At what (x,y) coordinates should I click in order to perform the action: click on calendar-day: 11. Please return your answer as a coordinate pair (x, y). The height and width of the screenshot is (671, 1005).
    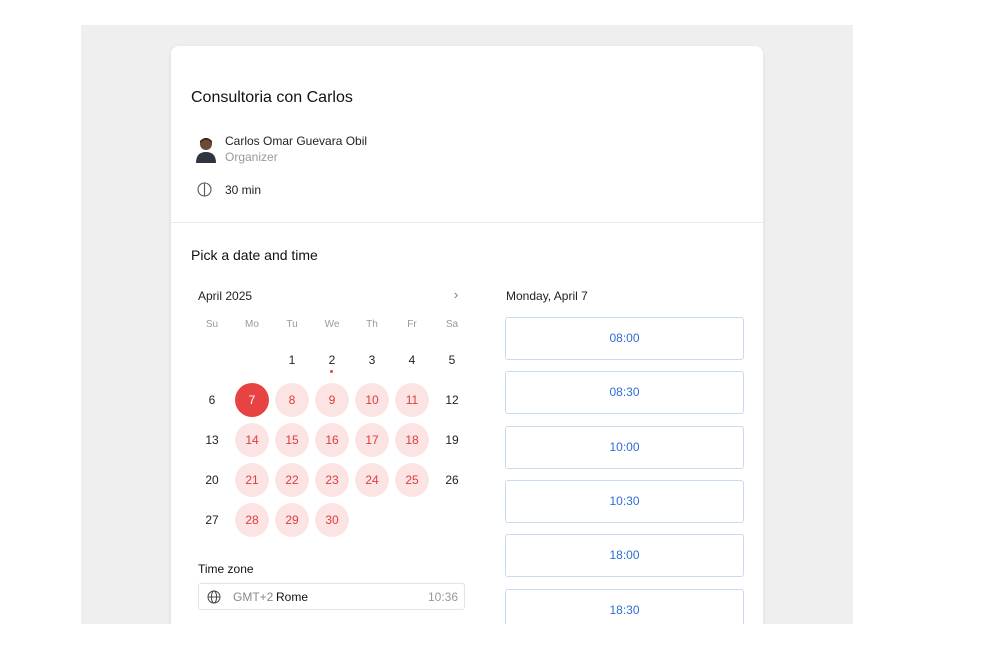
    Looking at the image, I should click on (412, 400).